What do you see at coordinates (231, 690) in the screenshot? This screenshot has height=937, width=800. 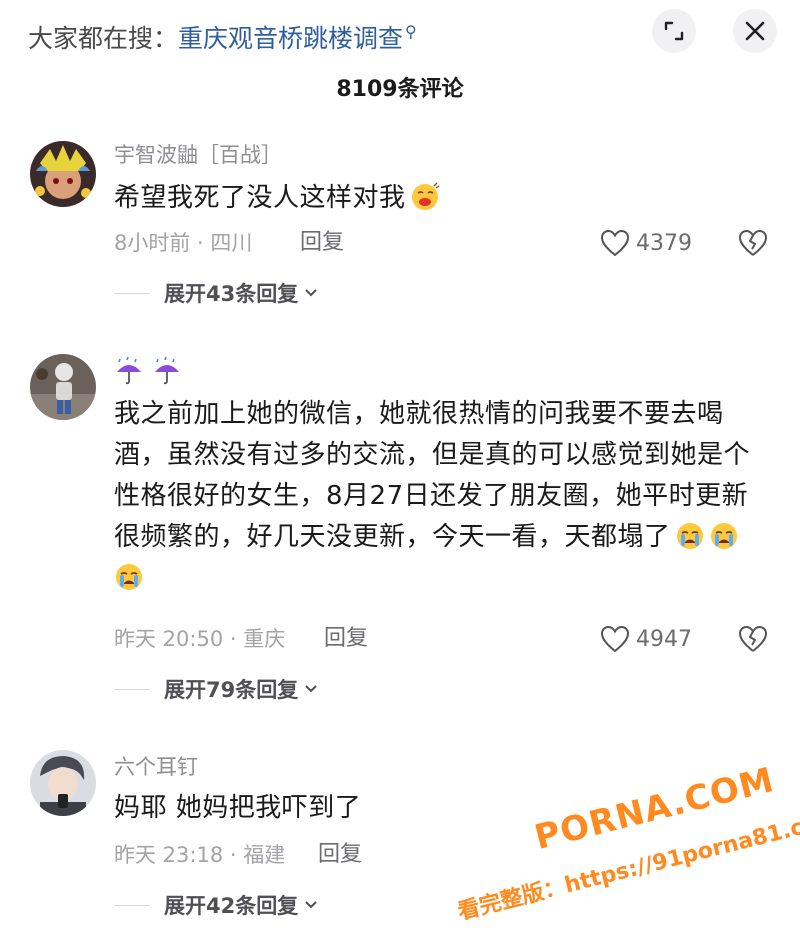 I see `expand-replies-label: 展开79条回复` at bounding box center [231, 690].